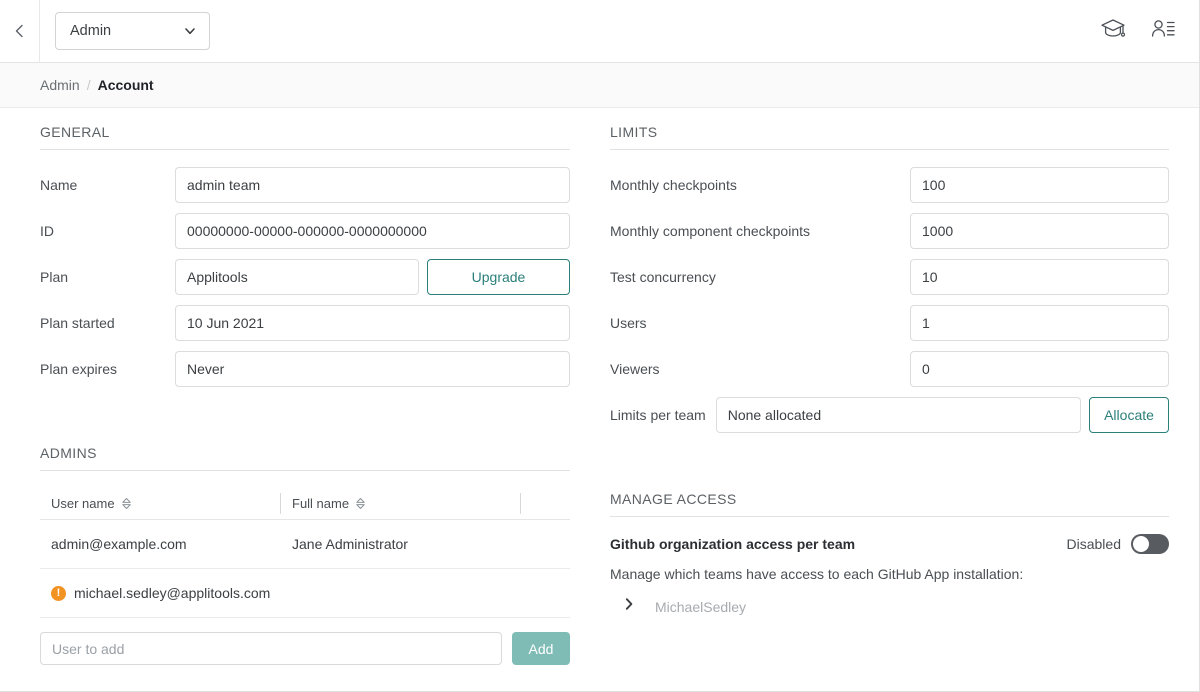 The image size is (1200, 692). Describe the element at coordinates (658, 415) in the screenshot. I see `field-label-limits-per-team: Limits per team` at that location.